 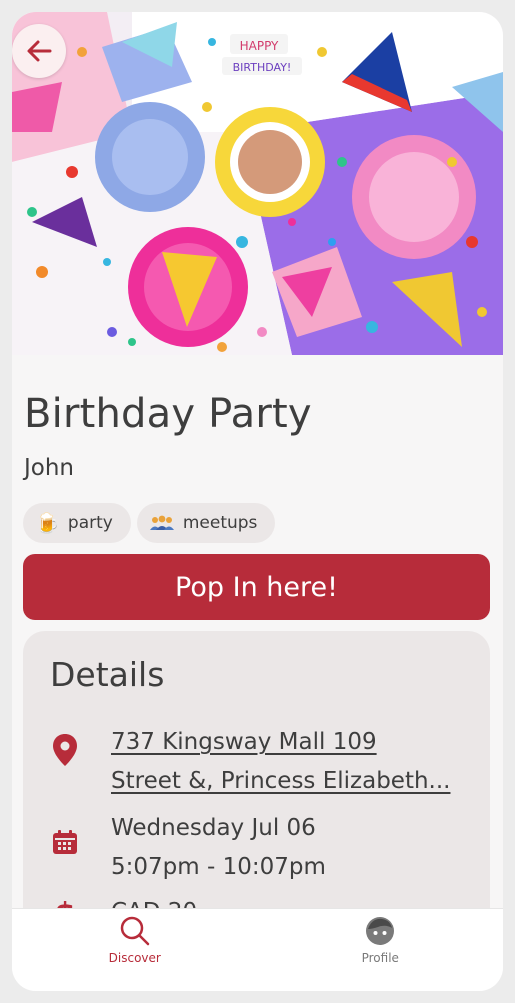 I want to click on tag-meetups: meetups, so click(x=206, y=523).